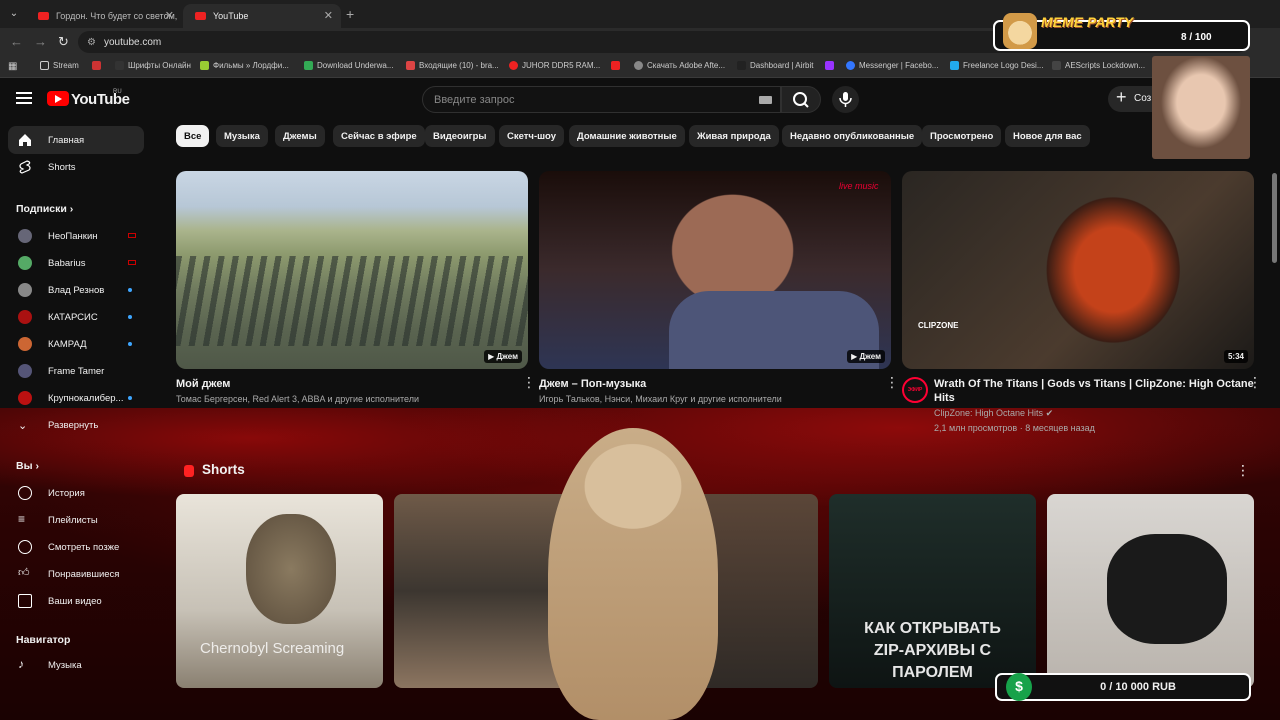  Describe the element at coordinates (1078, 270) in the screenshot. I see `video-thumbnail: CLIPZONE 5:34` at that location.